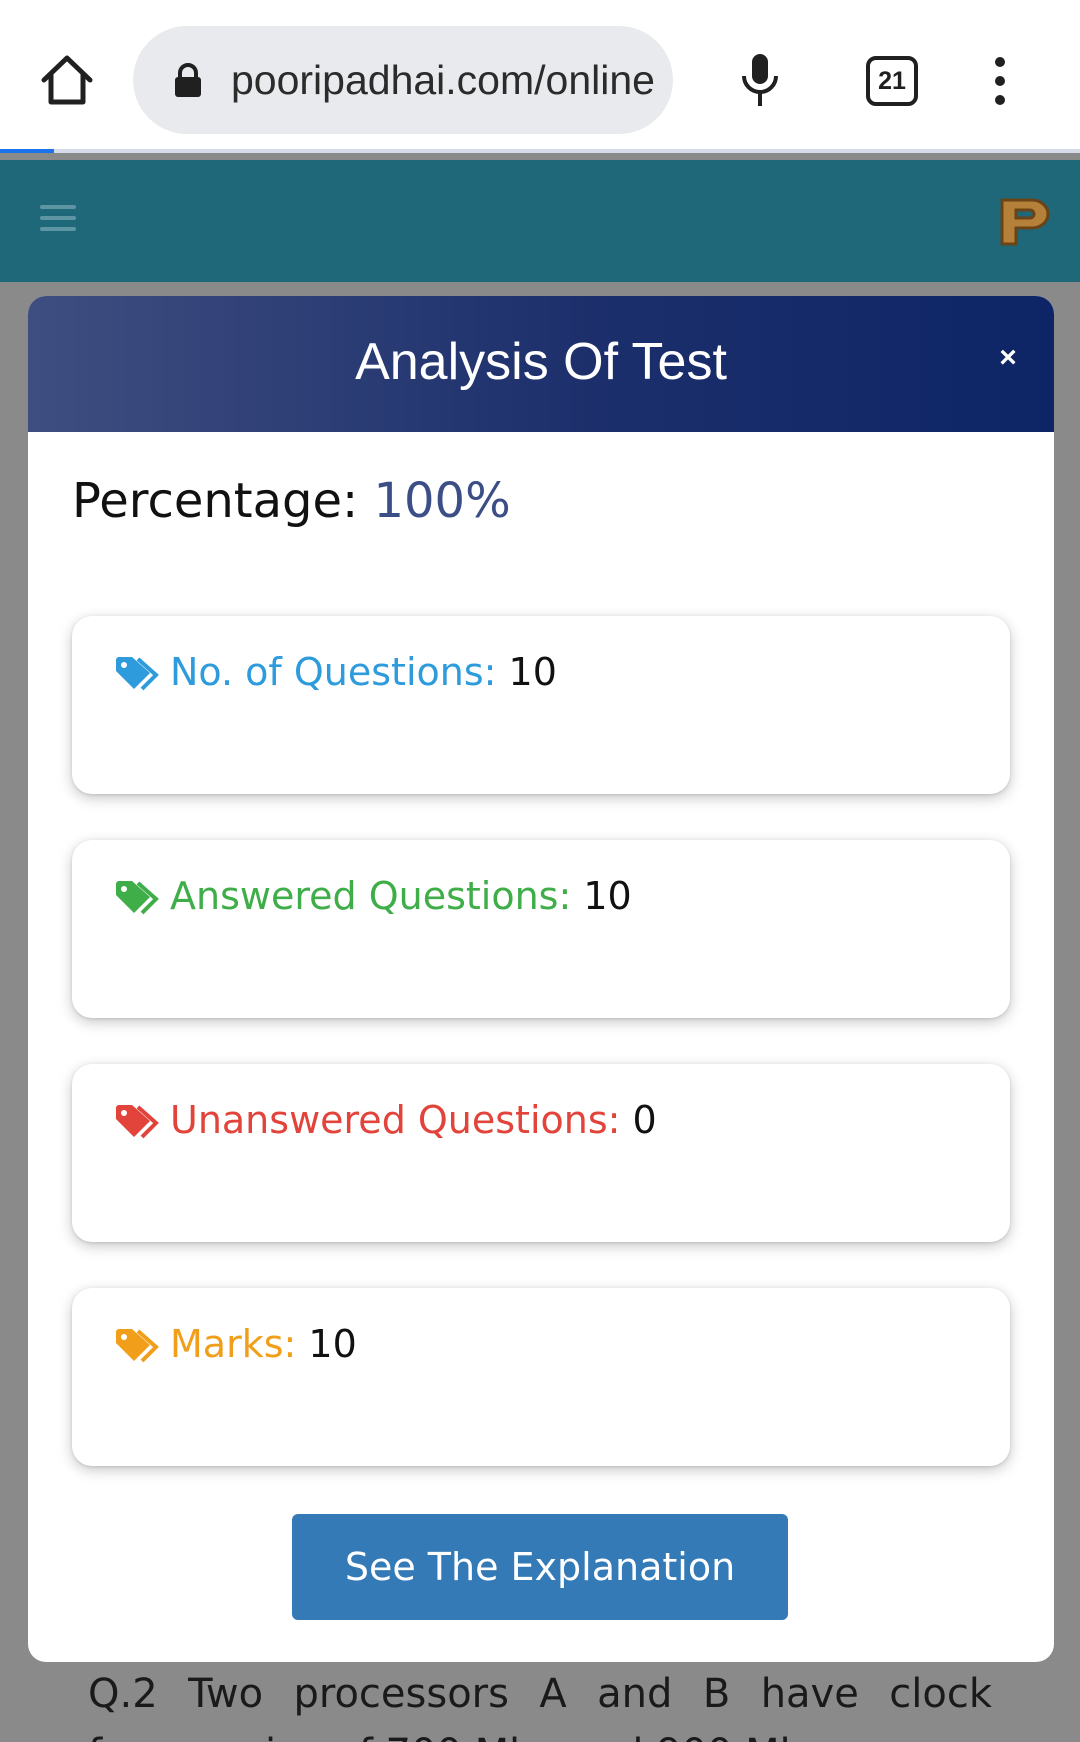 This screenshot has height=1742, width=1080. What do you see at coordinates (541, 1377) in the screenshot?
I see `stat-card-marks: Marks: 10` at bounding box center [541, 1377].